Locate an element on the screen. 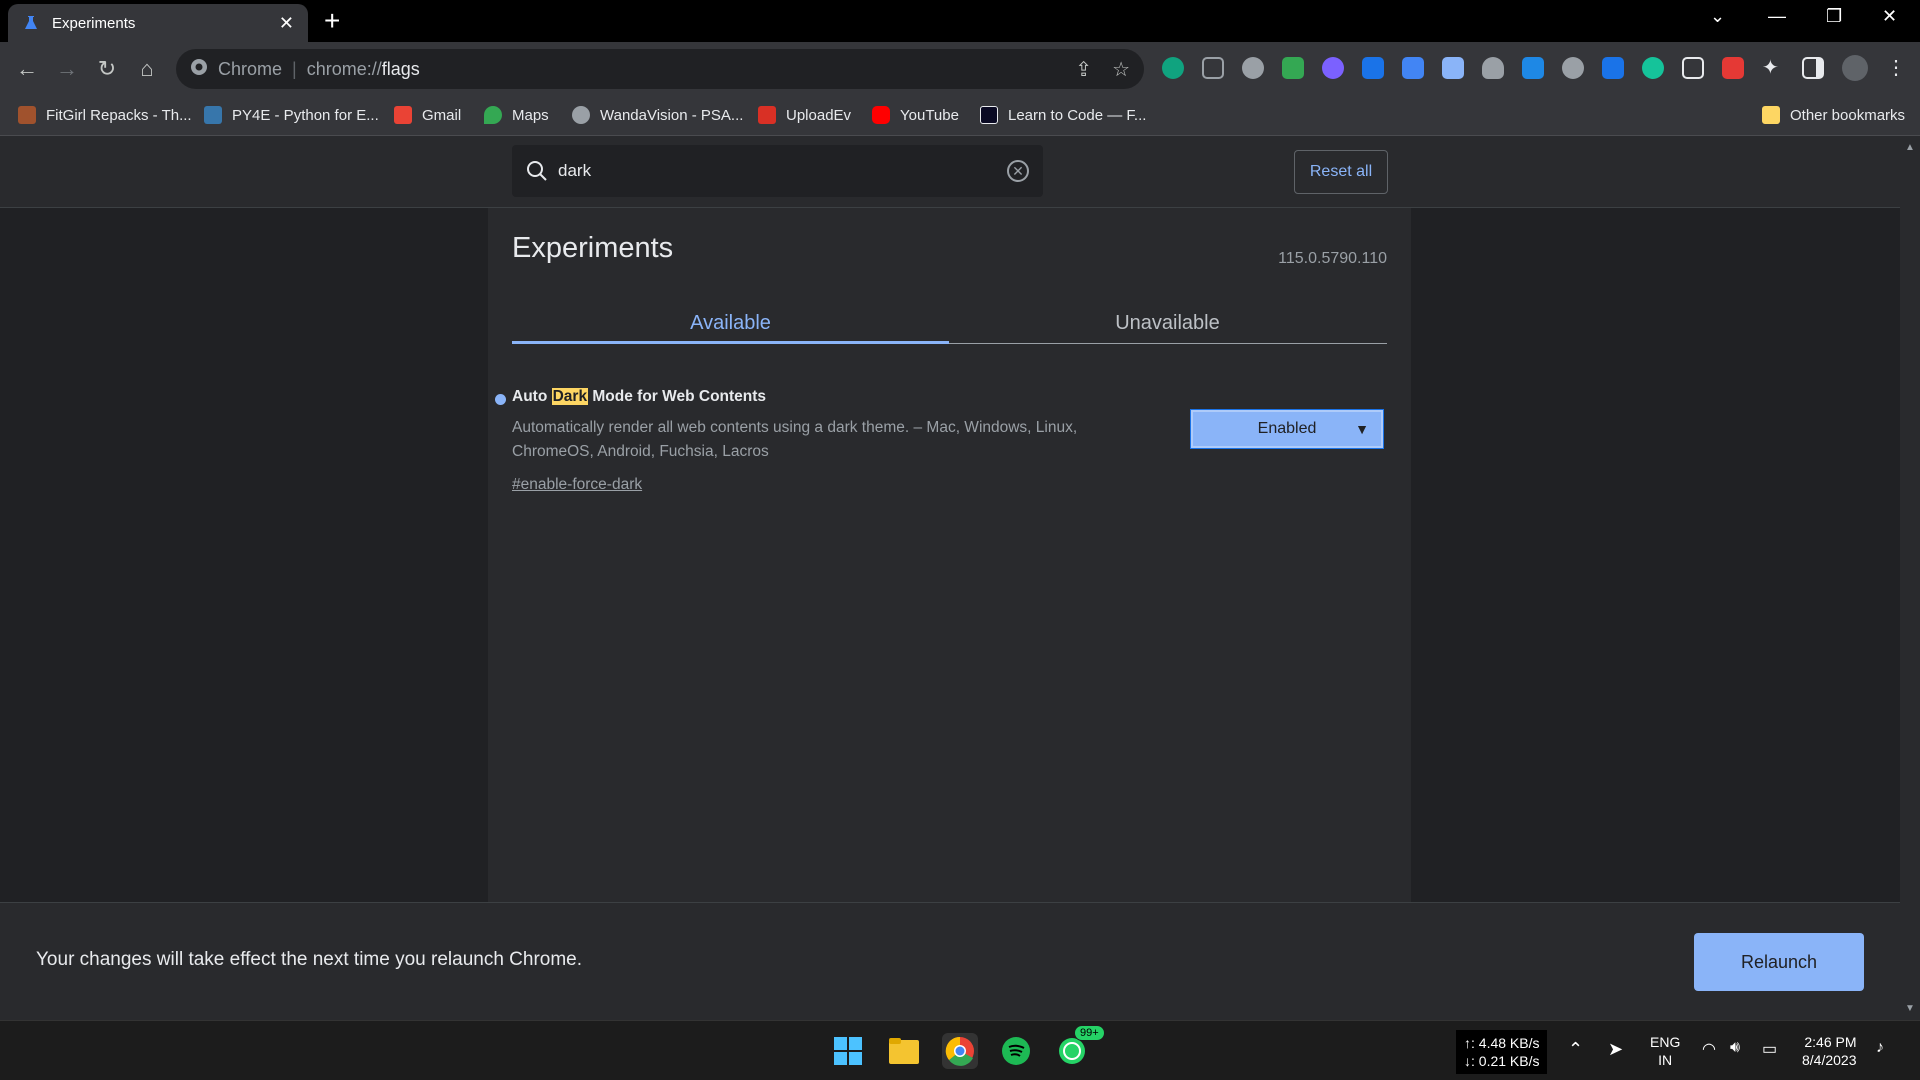 The image size is (1920, 1080). scroll-up-icon: ▲ is located at coordinates (1910, 147).